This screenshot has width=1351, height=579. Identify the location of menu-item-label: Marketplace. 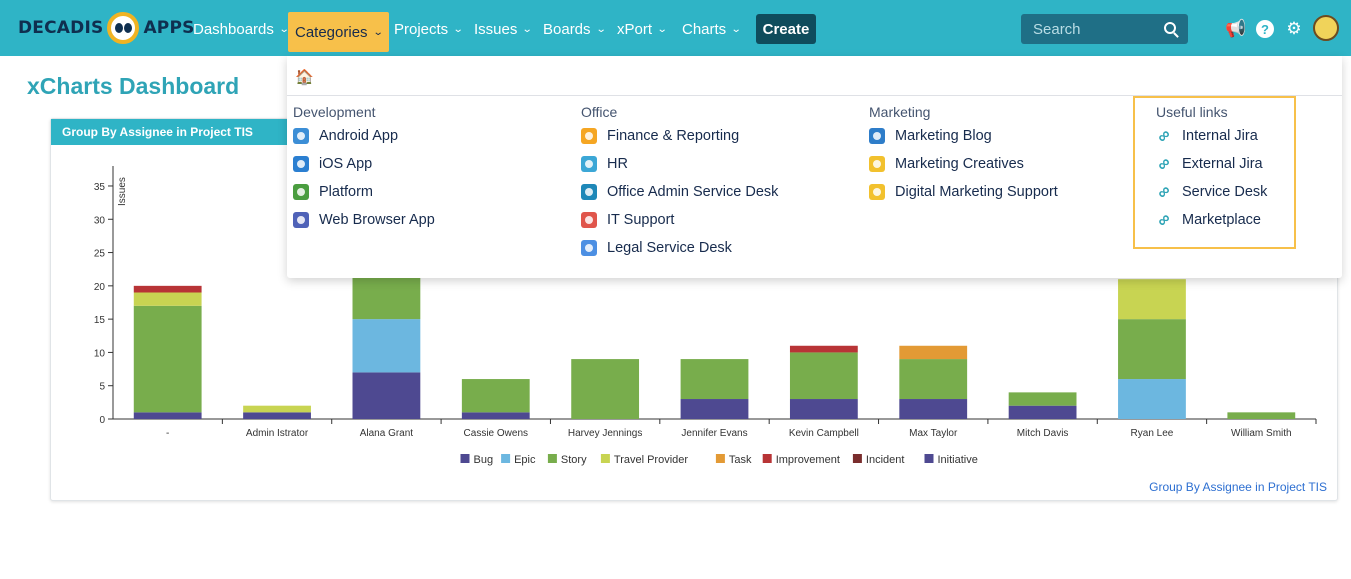
(1221, 220).